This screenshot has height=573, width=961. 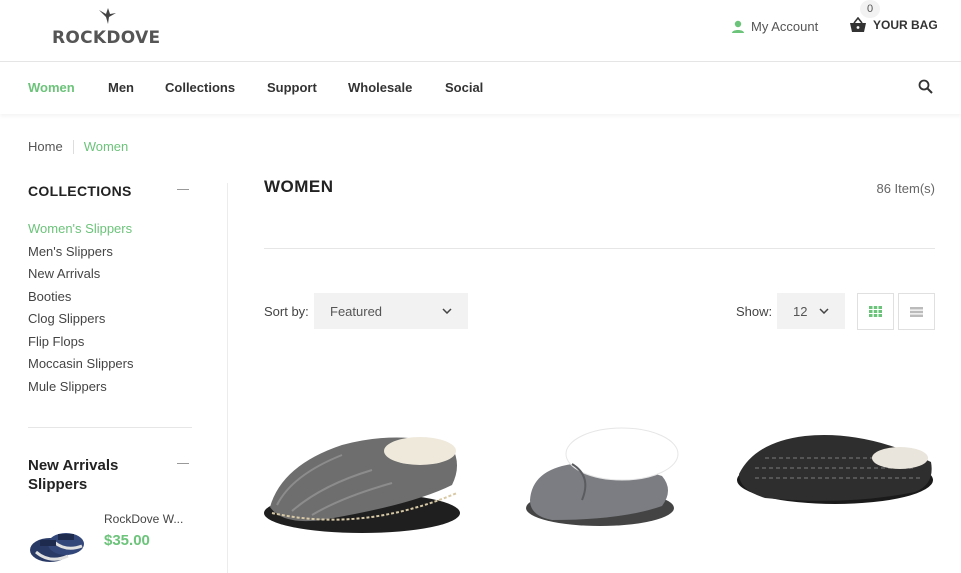 I want to click on bag-count-badge: 0, so click(x=870, y=9).